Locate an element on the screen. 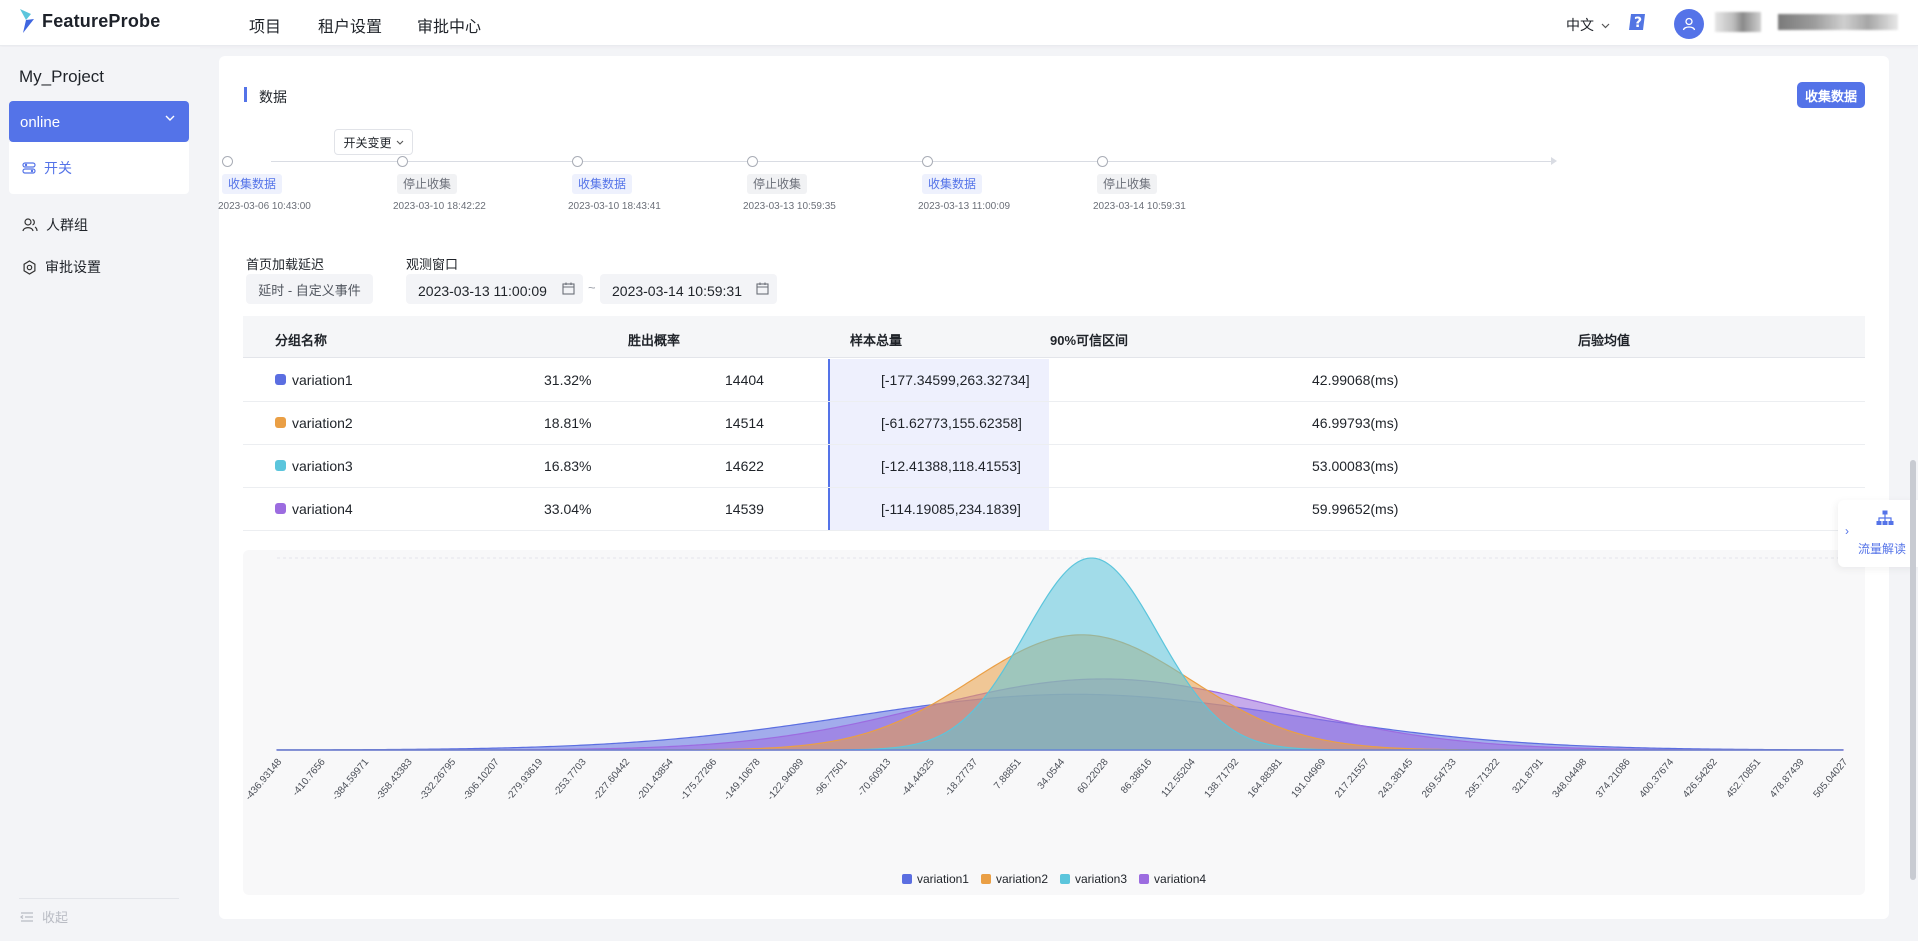  posterior-mean: 53.00083(ms) is located at coordinates (1355, 466).